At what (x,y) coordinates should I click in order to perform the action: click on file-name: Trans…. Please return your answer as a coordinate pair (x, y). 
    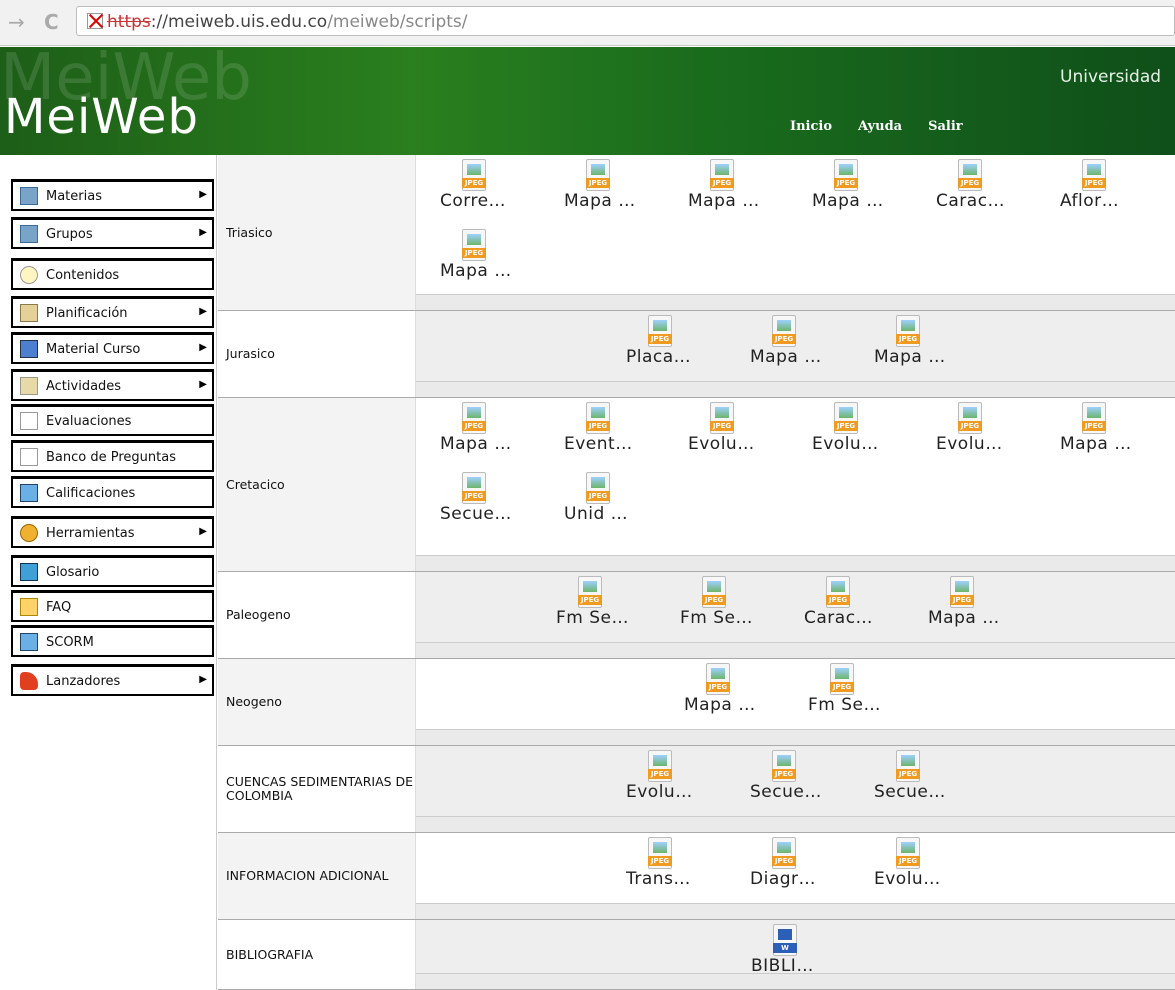
    Looking at the image, I should click on (658, 879).